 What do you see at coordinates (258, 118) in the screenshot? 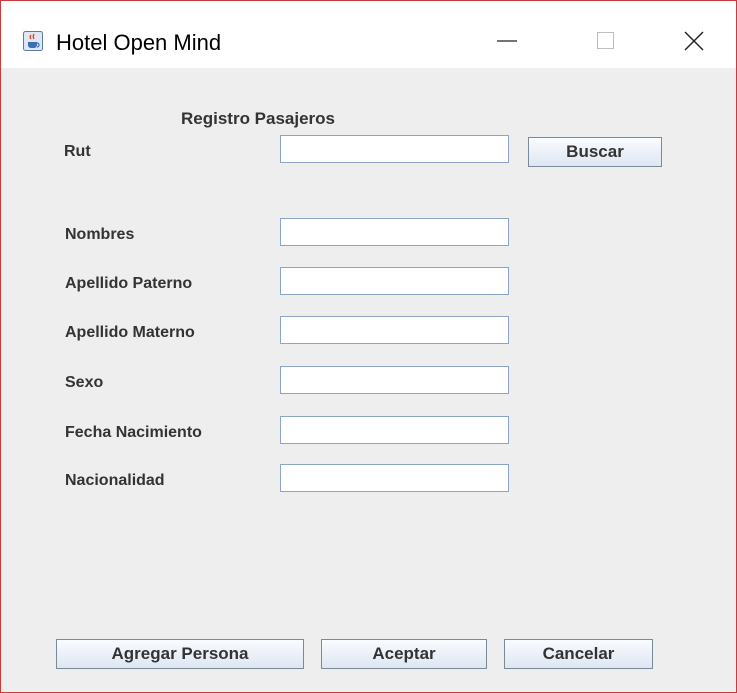
I see `form-heading: Registro Pasajeros` at bounding box center [258, 118].